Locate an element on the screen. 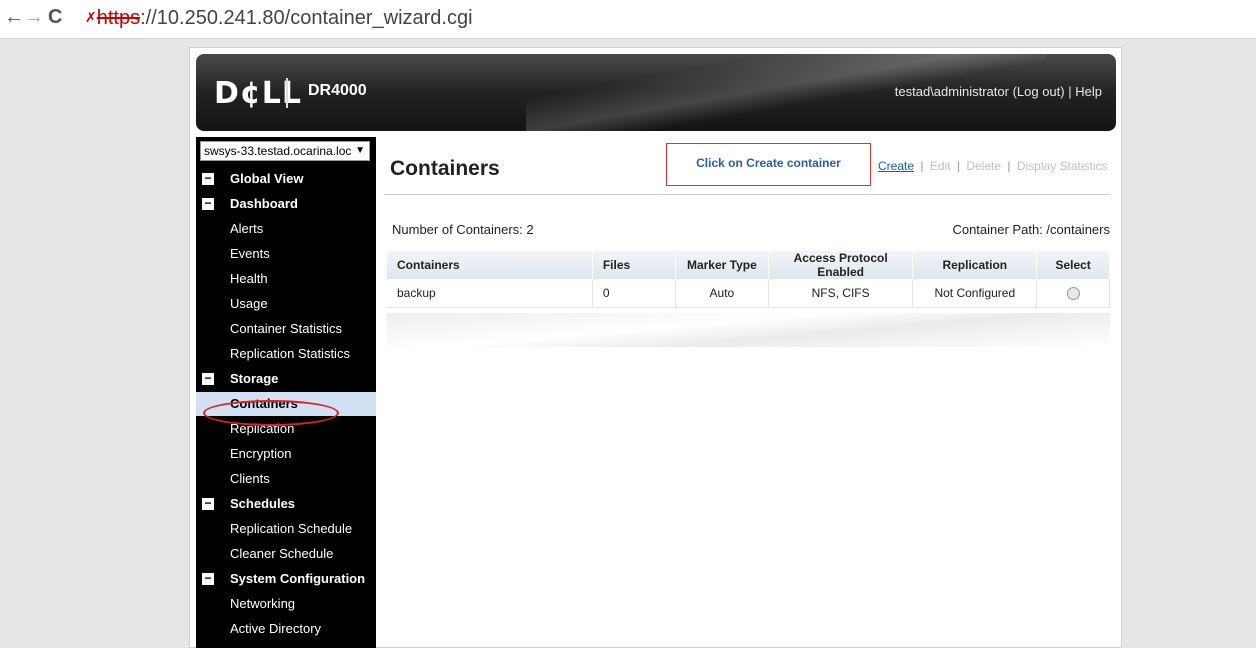  sidebar-item-label: Schedules is located at coordinates (263, 503).